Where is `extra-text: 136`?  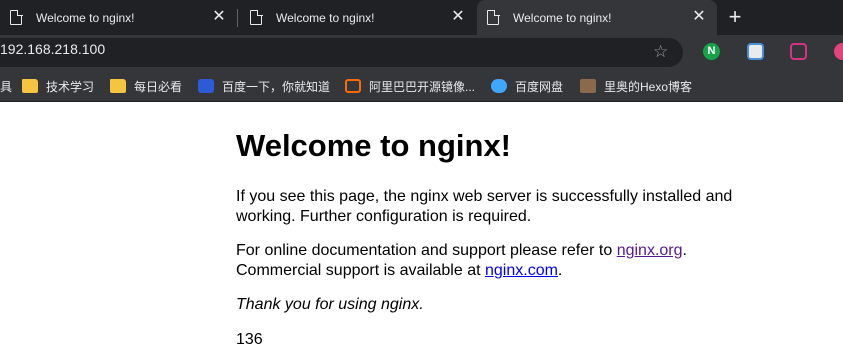 extra-text: 136 is located at coordinates (249, 339).